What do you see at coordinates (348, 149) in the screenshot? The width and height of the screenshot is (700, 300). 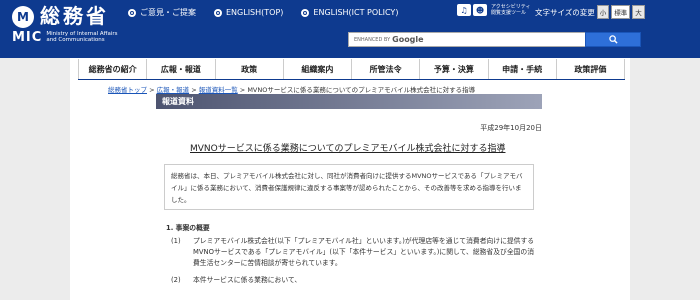 I see `page-title: MVNOサービスに係る業務についてのプレミアモバイル株式会社に対する指導` at bounding box center [348, 149].